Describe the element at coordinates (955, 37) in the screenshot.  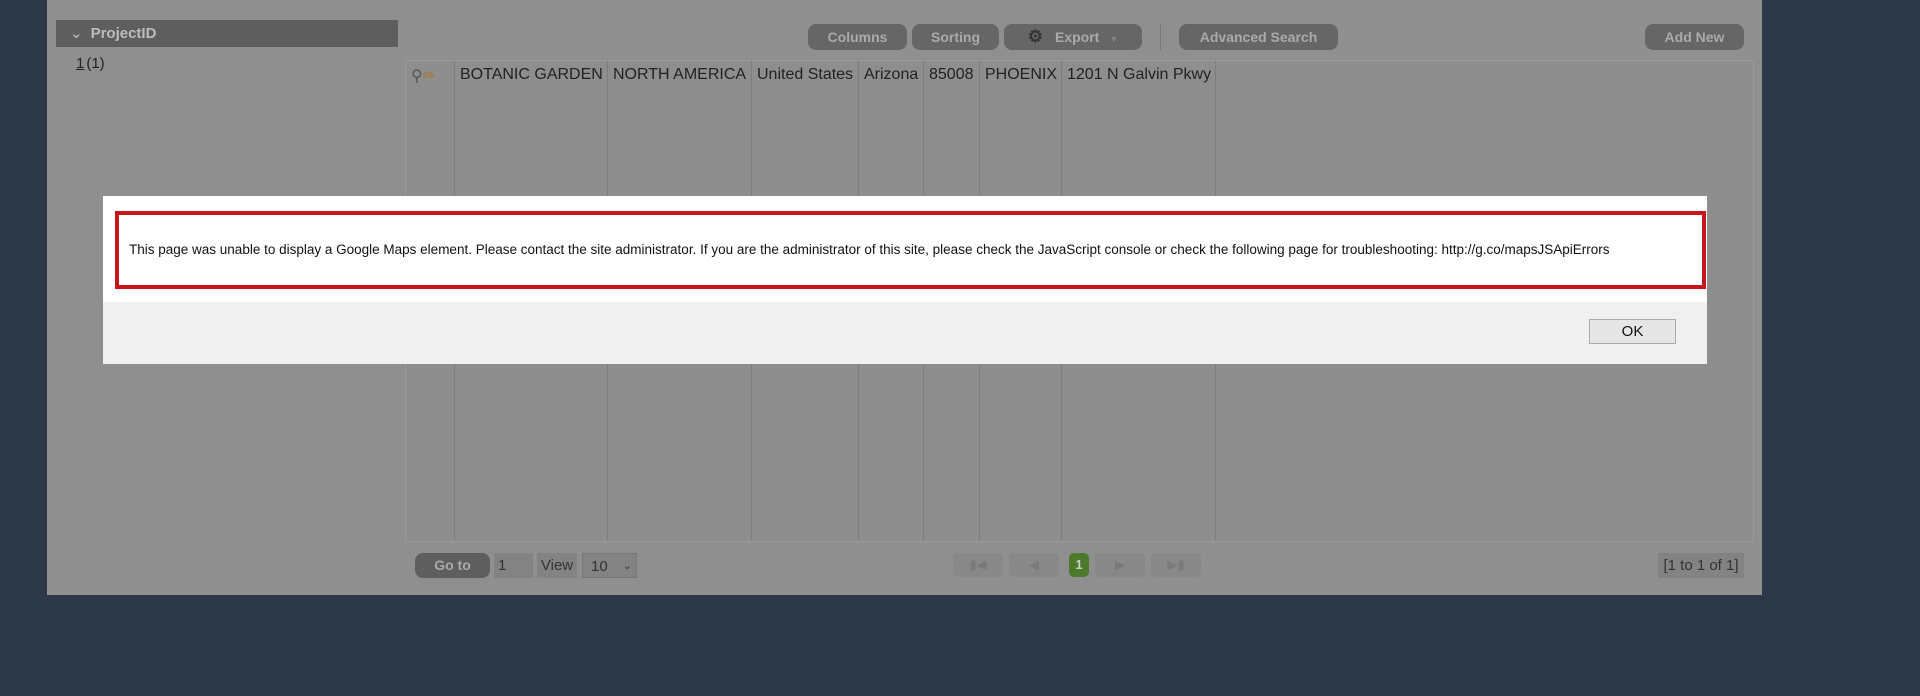
I see `sorting-button: Sorting` at that location.